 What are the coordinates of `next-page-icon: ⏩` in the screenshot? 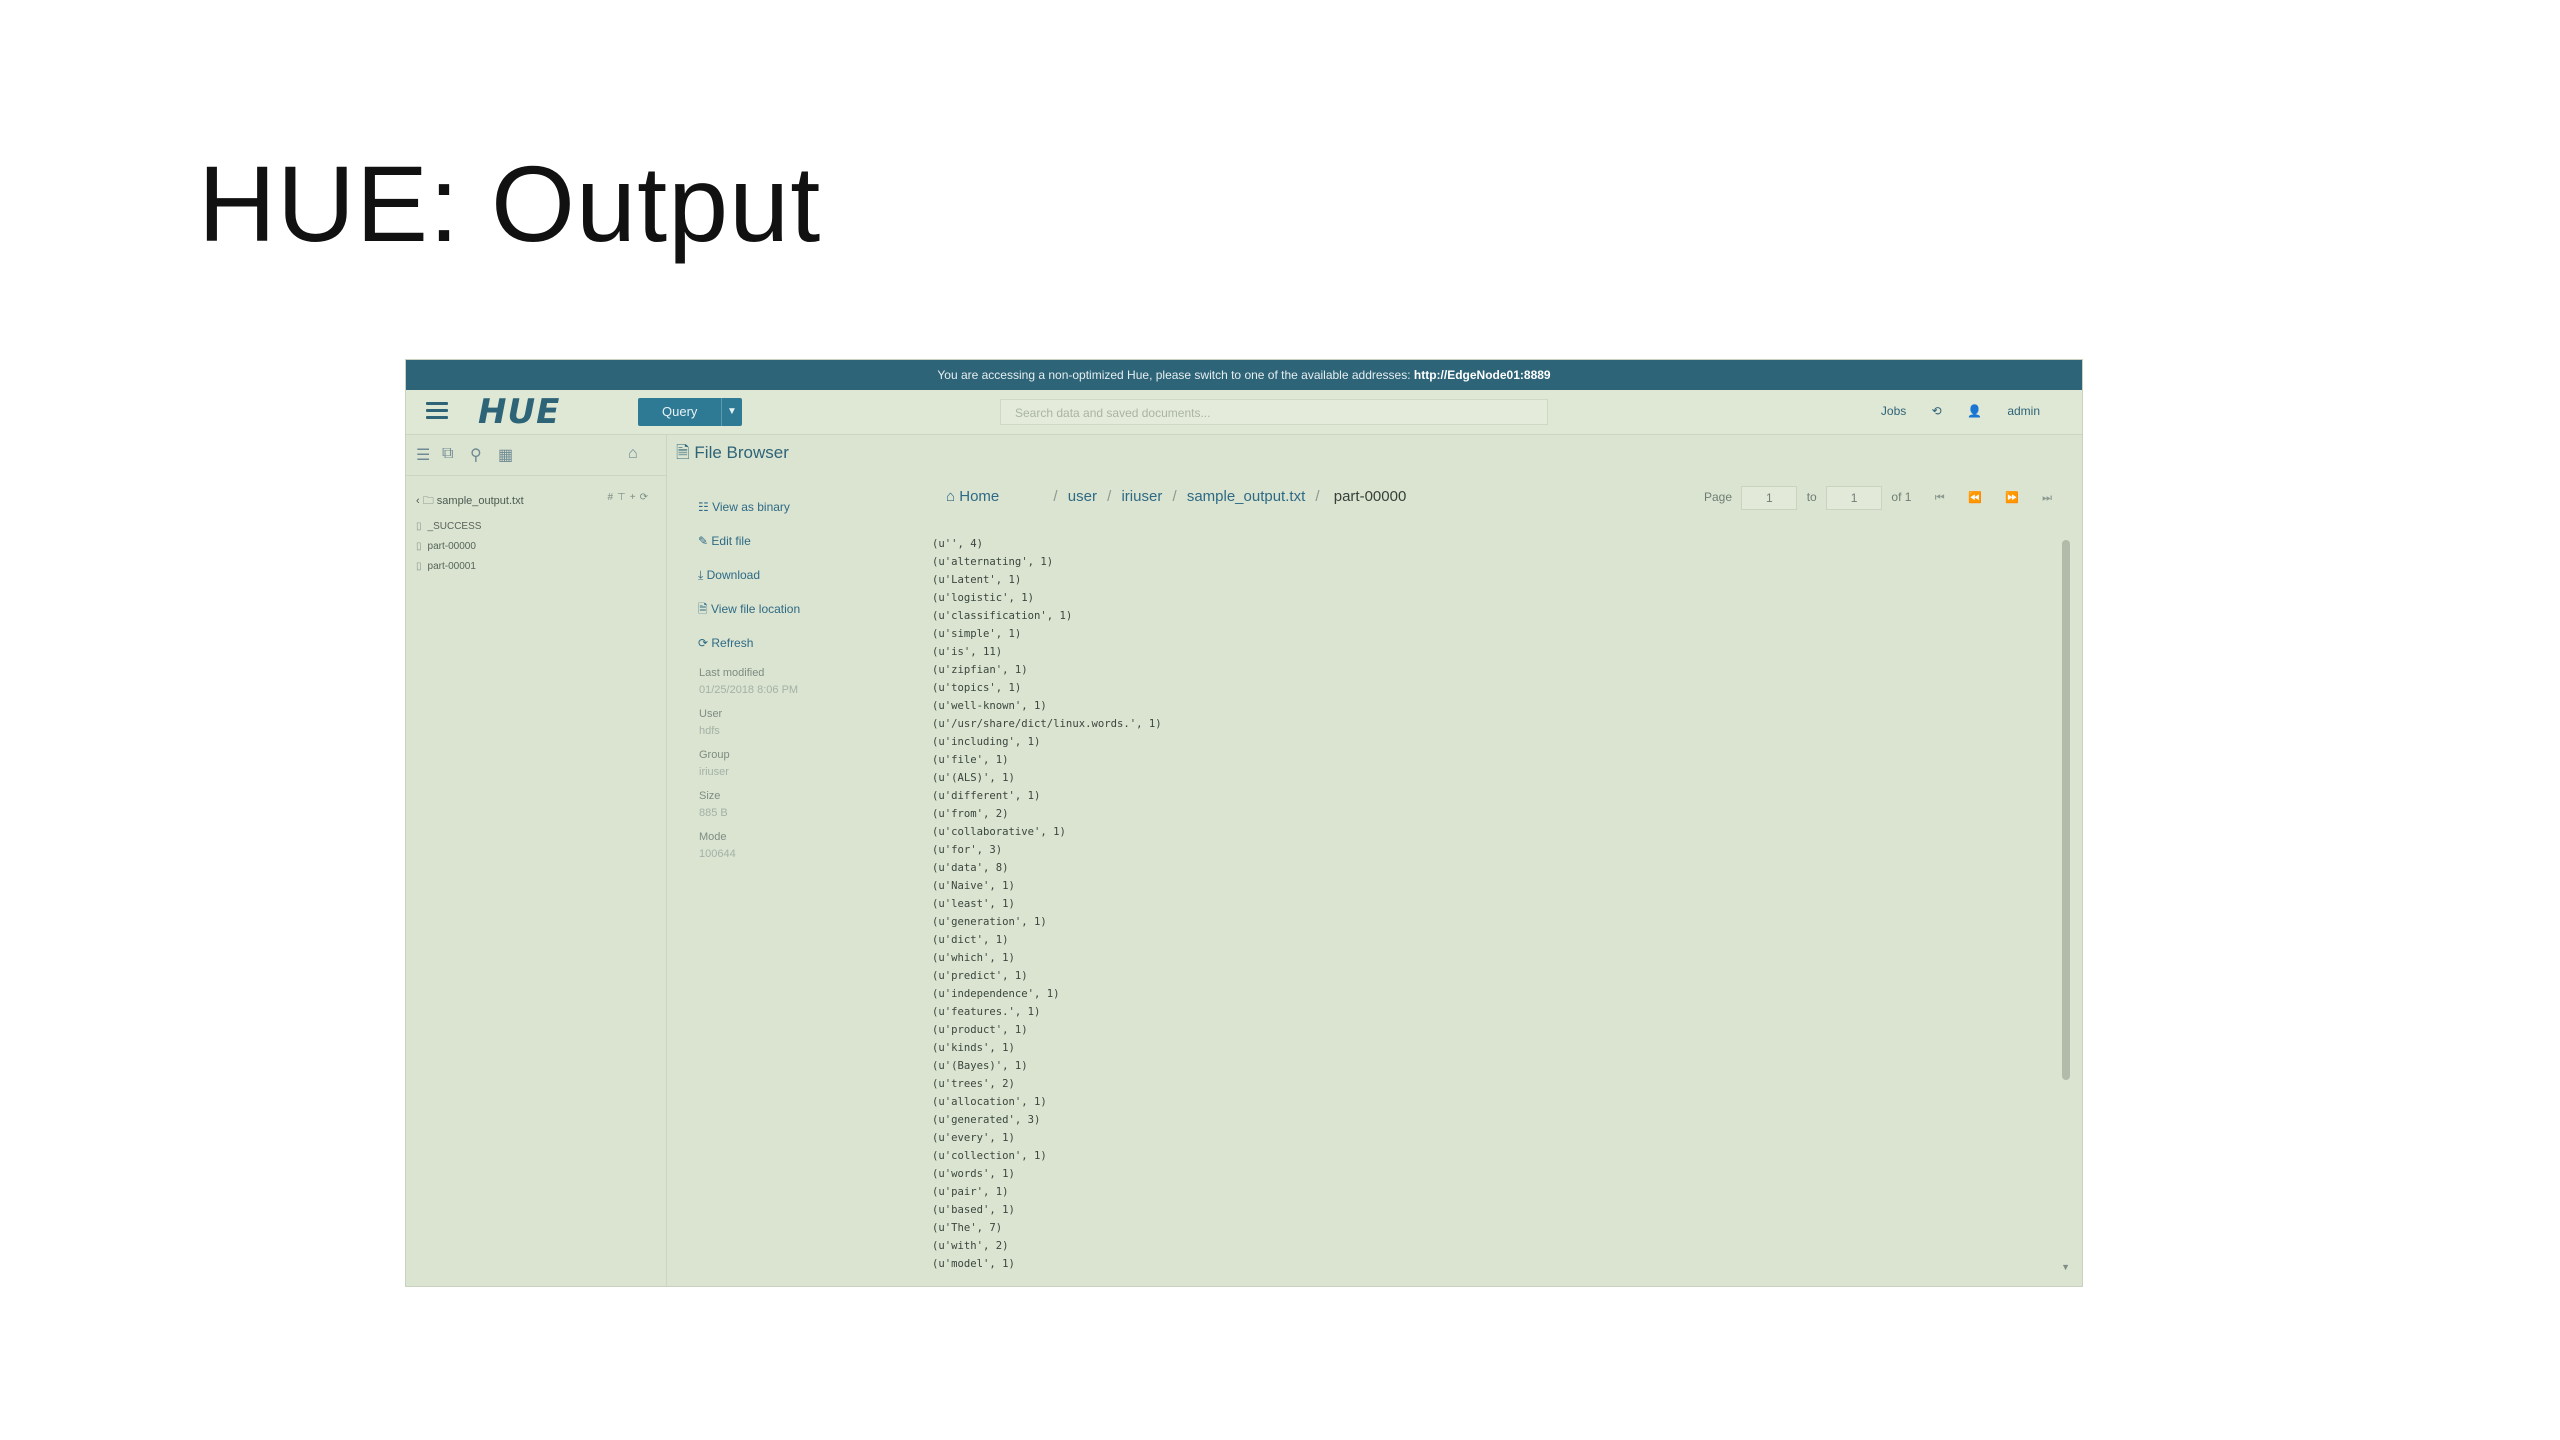 It's located at (2012, 497).